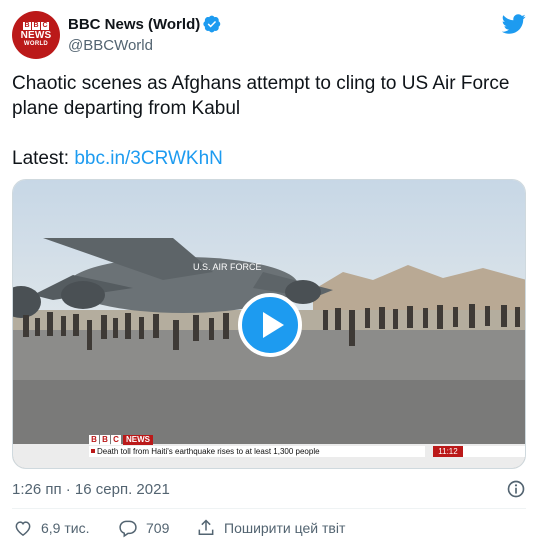 Image resolution: width=543 pixels, height=548 pixels. Describe the element at coordinates (41, 158) in the screenshot. I see `latest-label: Latest:` at that location.